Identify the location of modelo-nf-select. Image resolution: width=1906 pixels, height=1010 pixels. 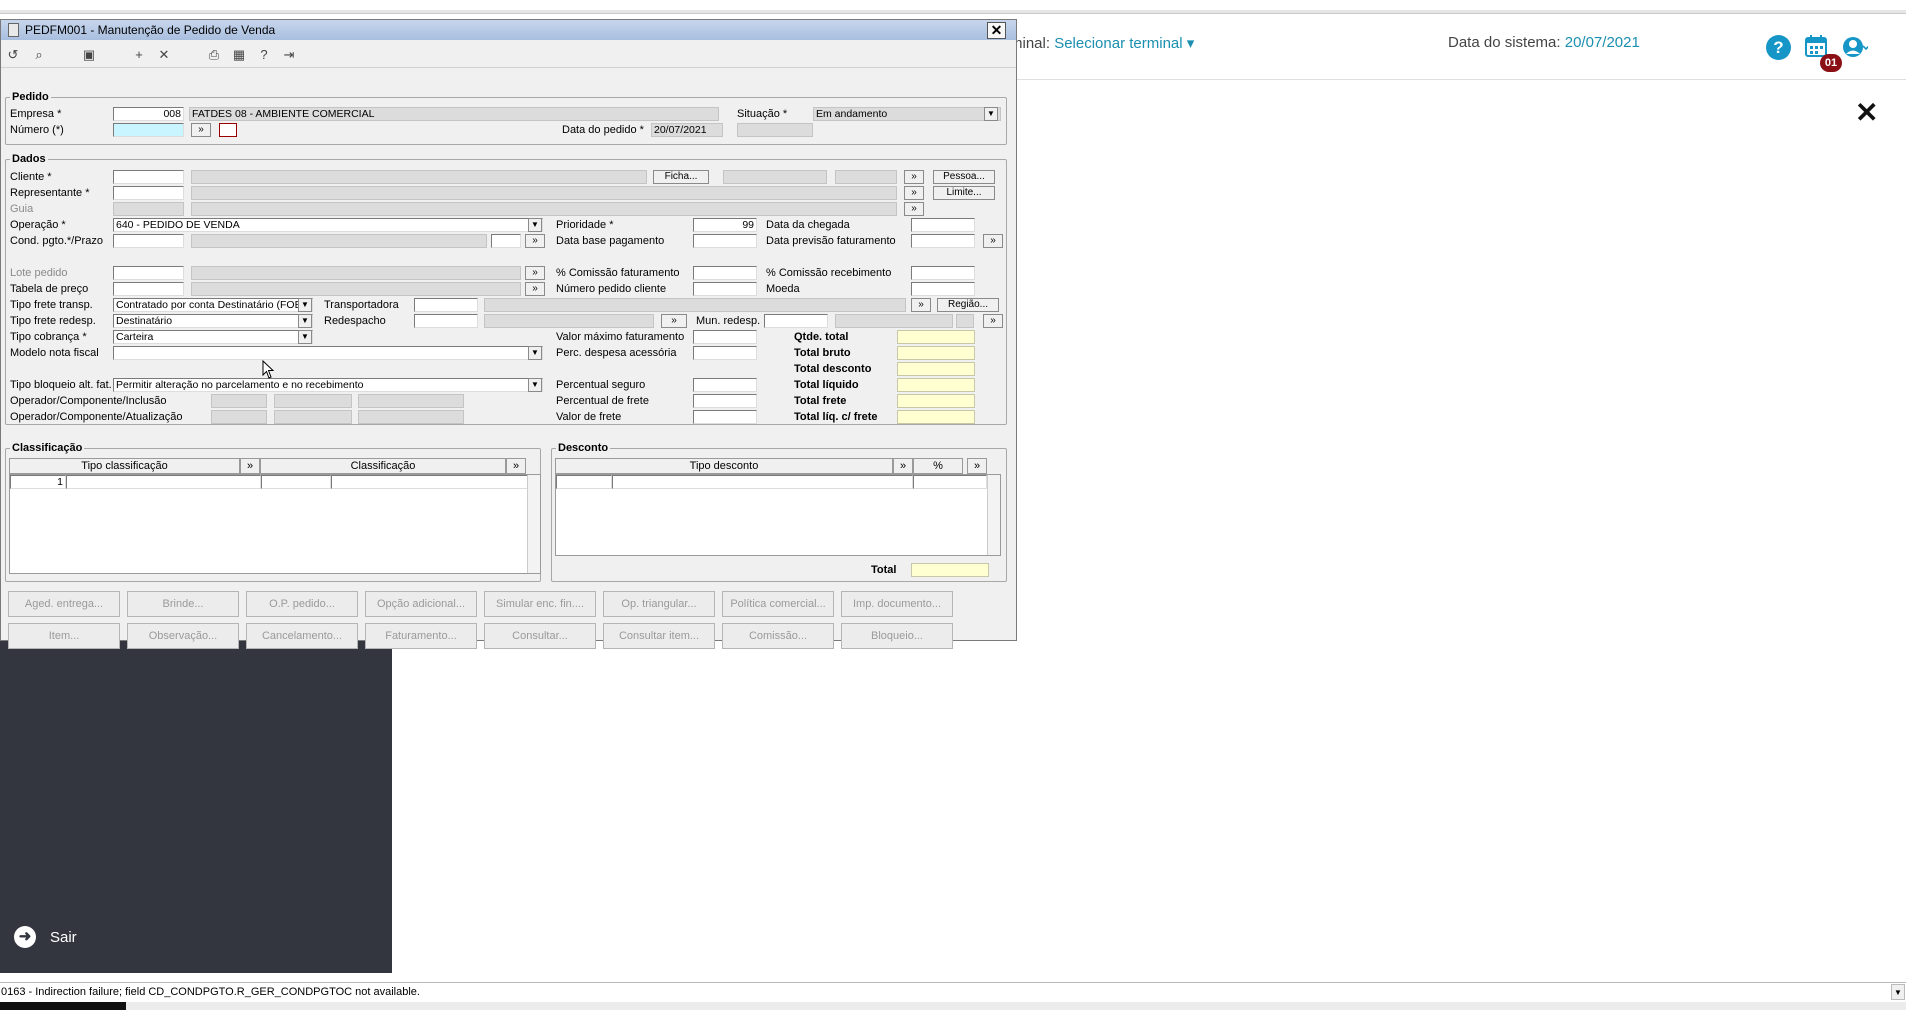
(328, 353).